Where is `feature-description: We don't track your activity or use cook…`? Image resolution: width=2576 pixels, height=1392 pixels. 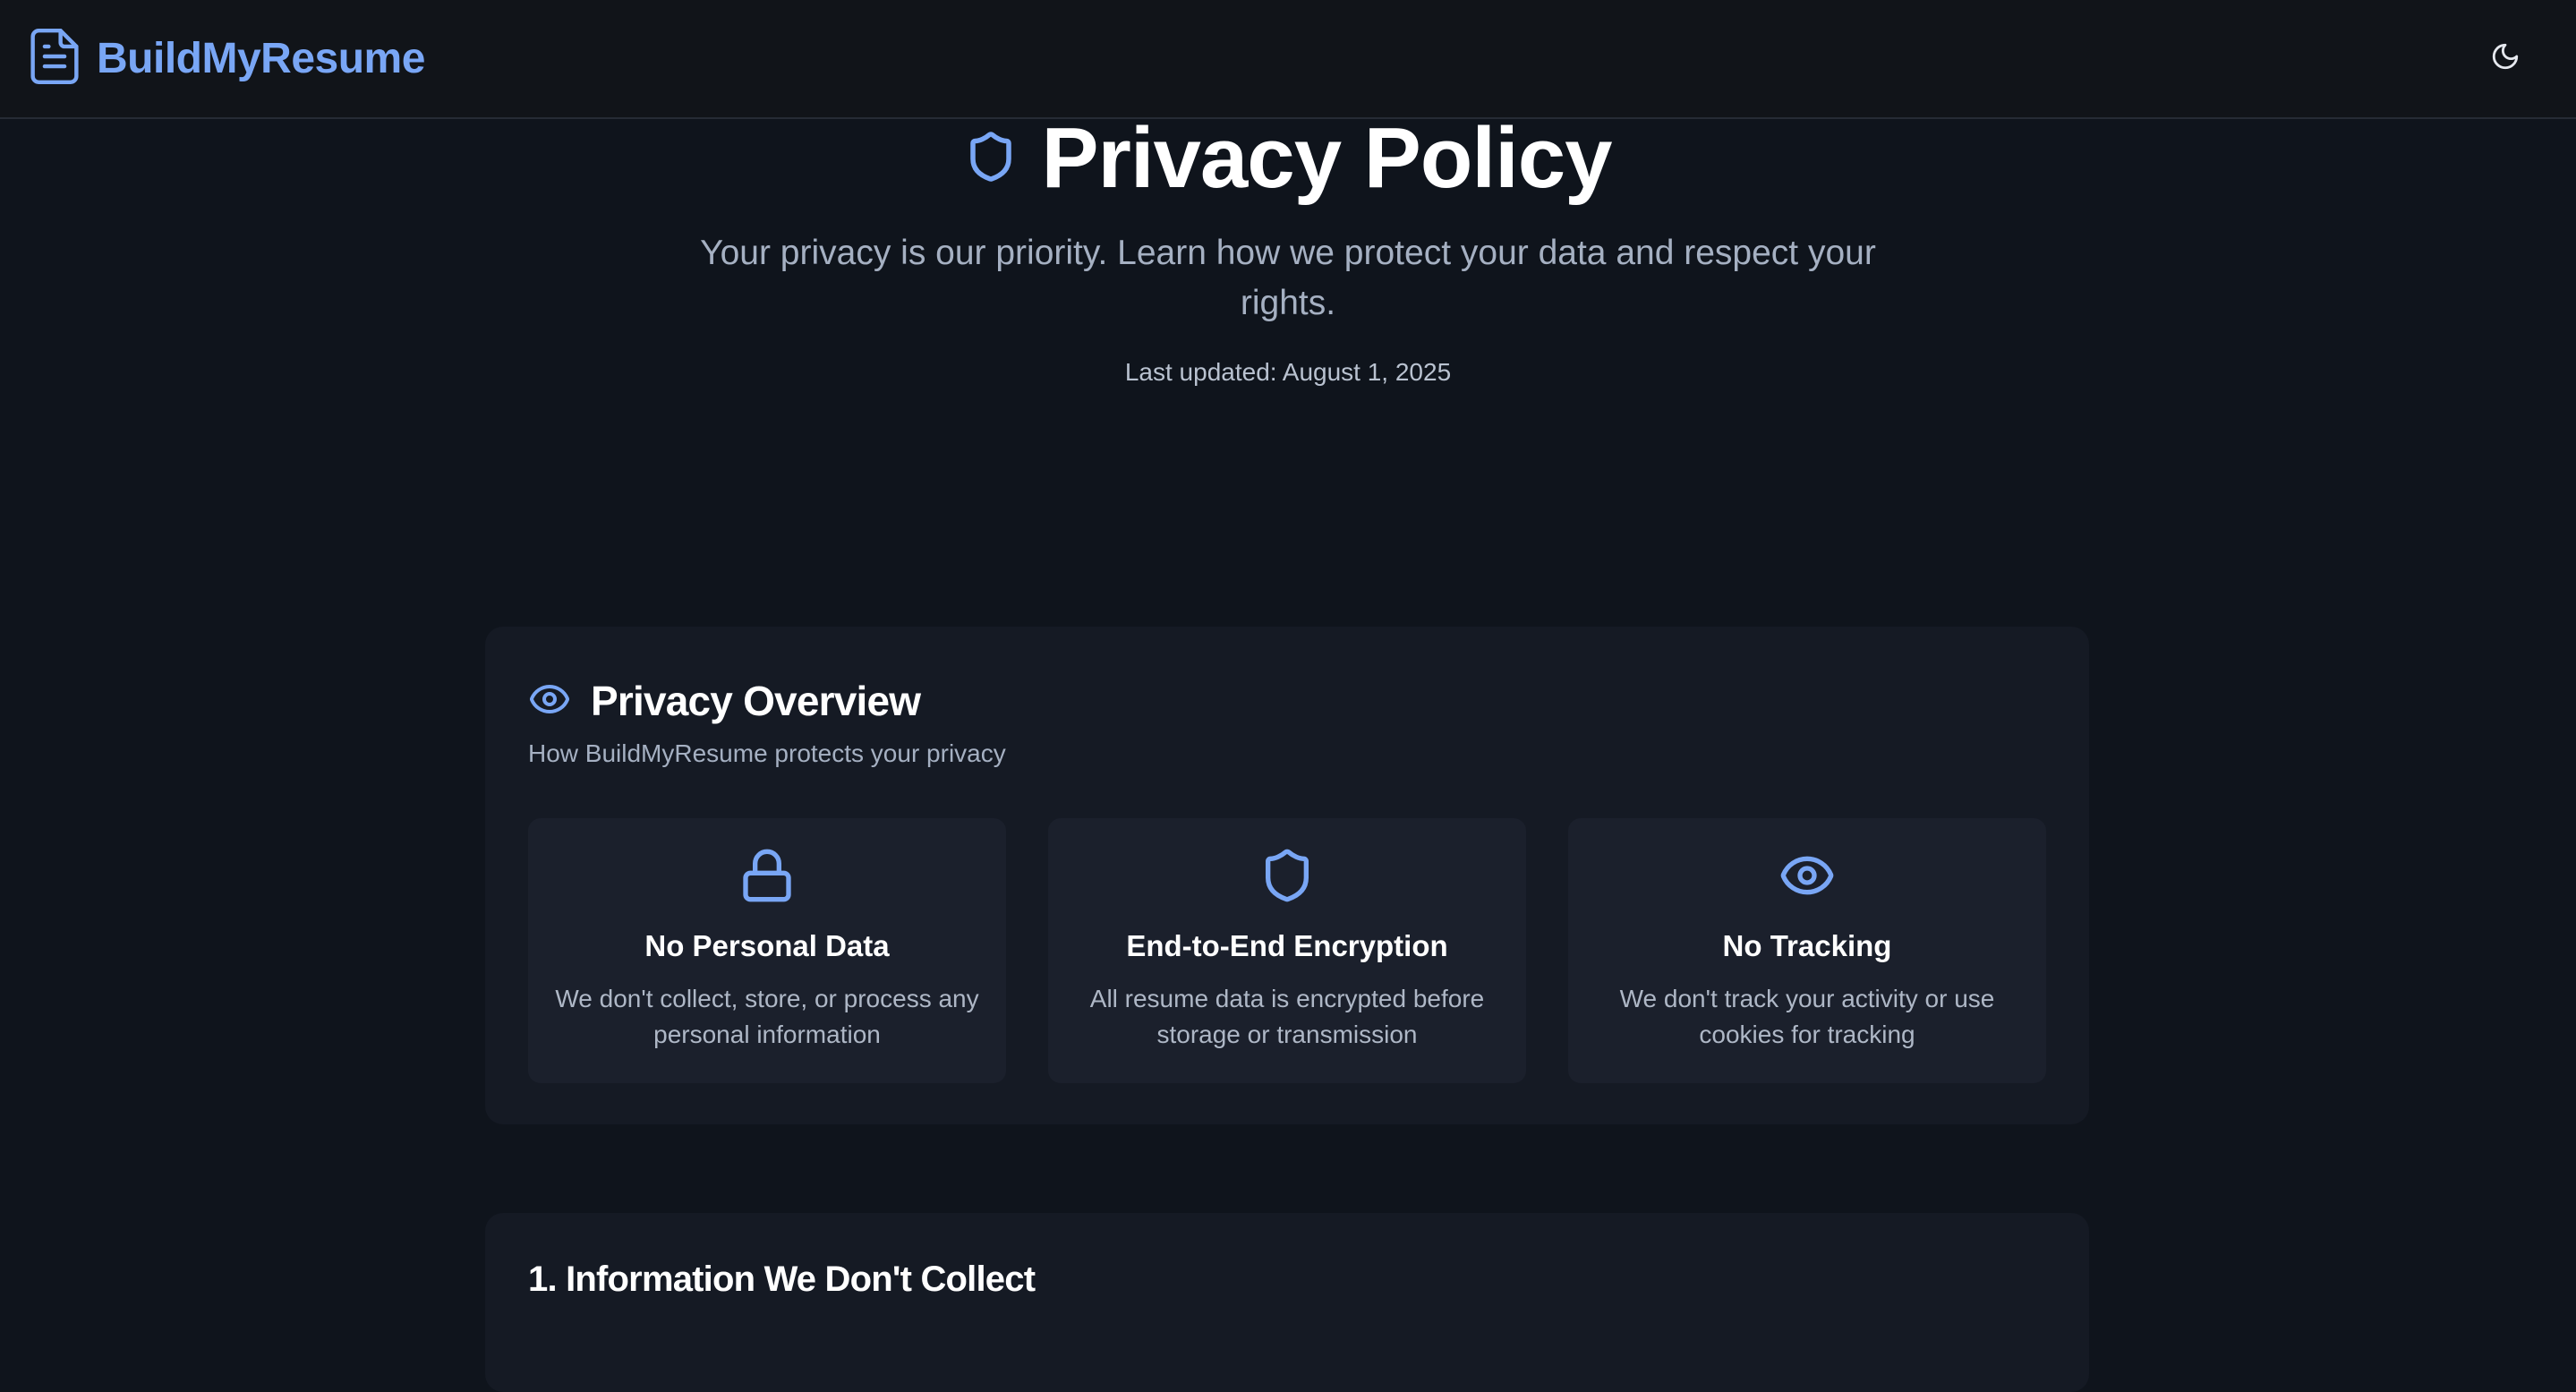 feature-description: We don't track your activity or use cook… is located at coordinates (1807, 1016).